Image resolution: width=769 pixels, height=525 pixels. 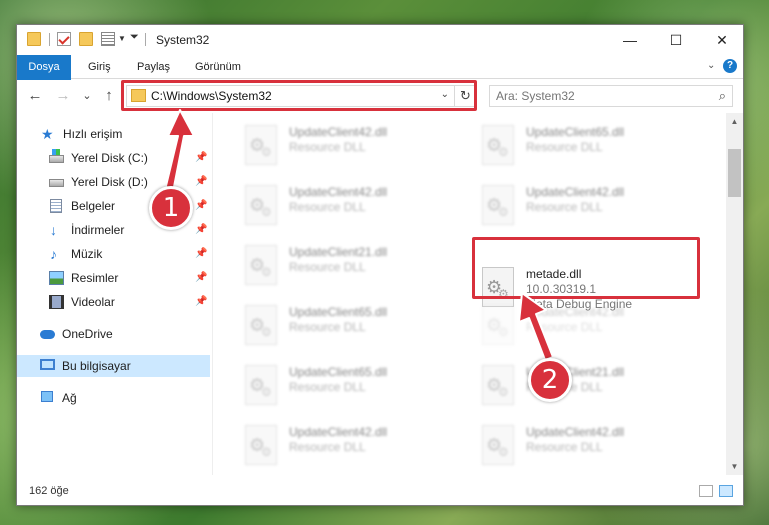 What do you see at coordinates (734, 121) in the screenshot?
I see `scroll-up-arrow-icon: ▲` at bounding box center [734, 121].